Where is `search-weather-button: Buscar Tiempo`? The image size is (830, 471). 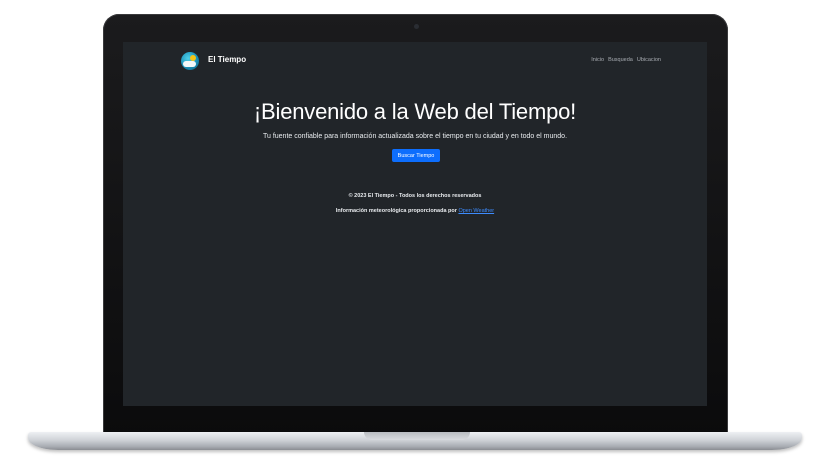 search-weather-button: Buscar Tiempo is located at coordinates (416, 155).